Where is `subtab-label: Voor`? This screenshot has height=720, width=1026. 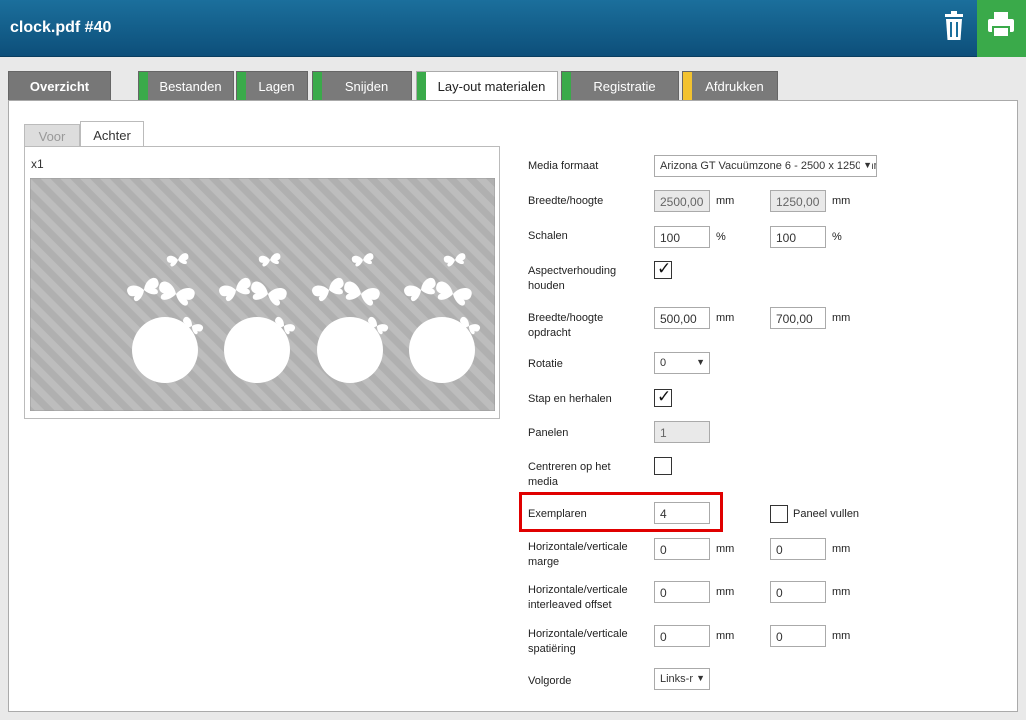 subtab-label: Voor is located at coordinates (52, 136).